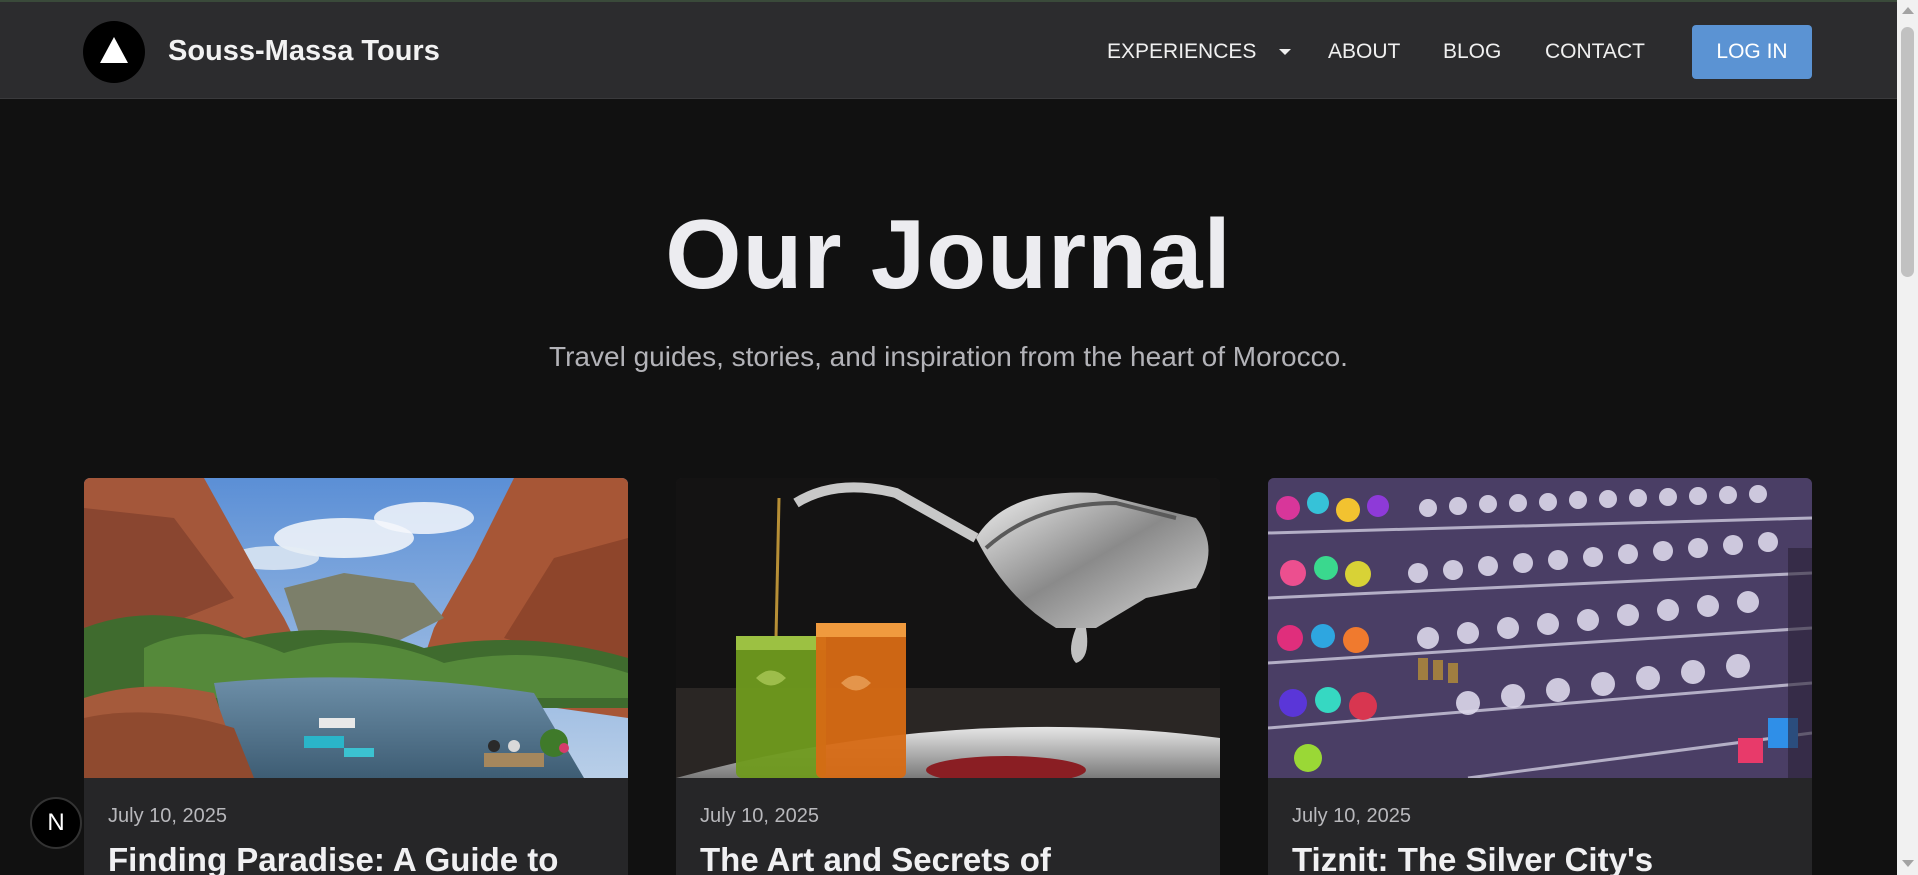 The height and width of the screenshot is (875, 1918). Describe the element at coordinates (1540, 628) in the screenshot. I see `post-image-silver-shop` at that location.